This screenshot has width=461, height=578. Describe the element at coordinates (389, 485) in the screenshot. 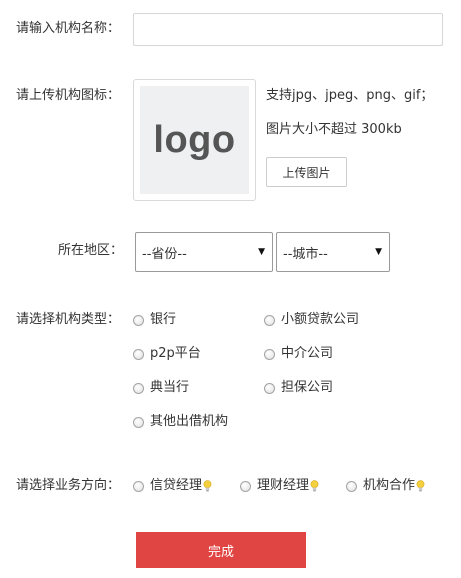

I see `option-label: 机构合作` at that location.